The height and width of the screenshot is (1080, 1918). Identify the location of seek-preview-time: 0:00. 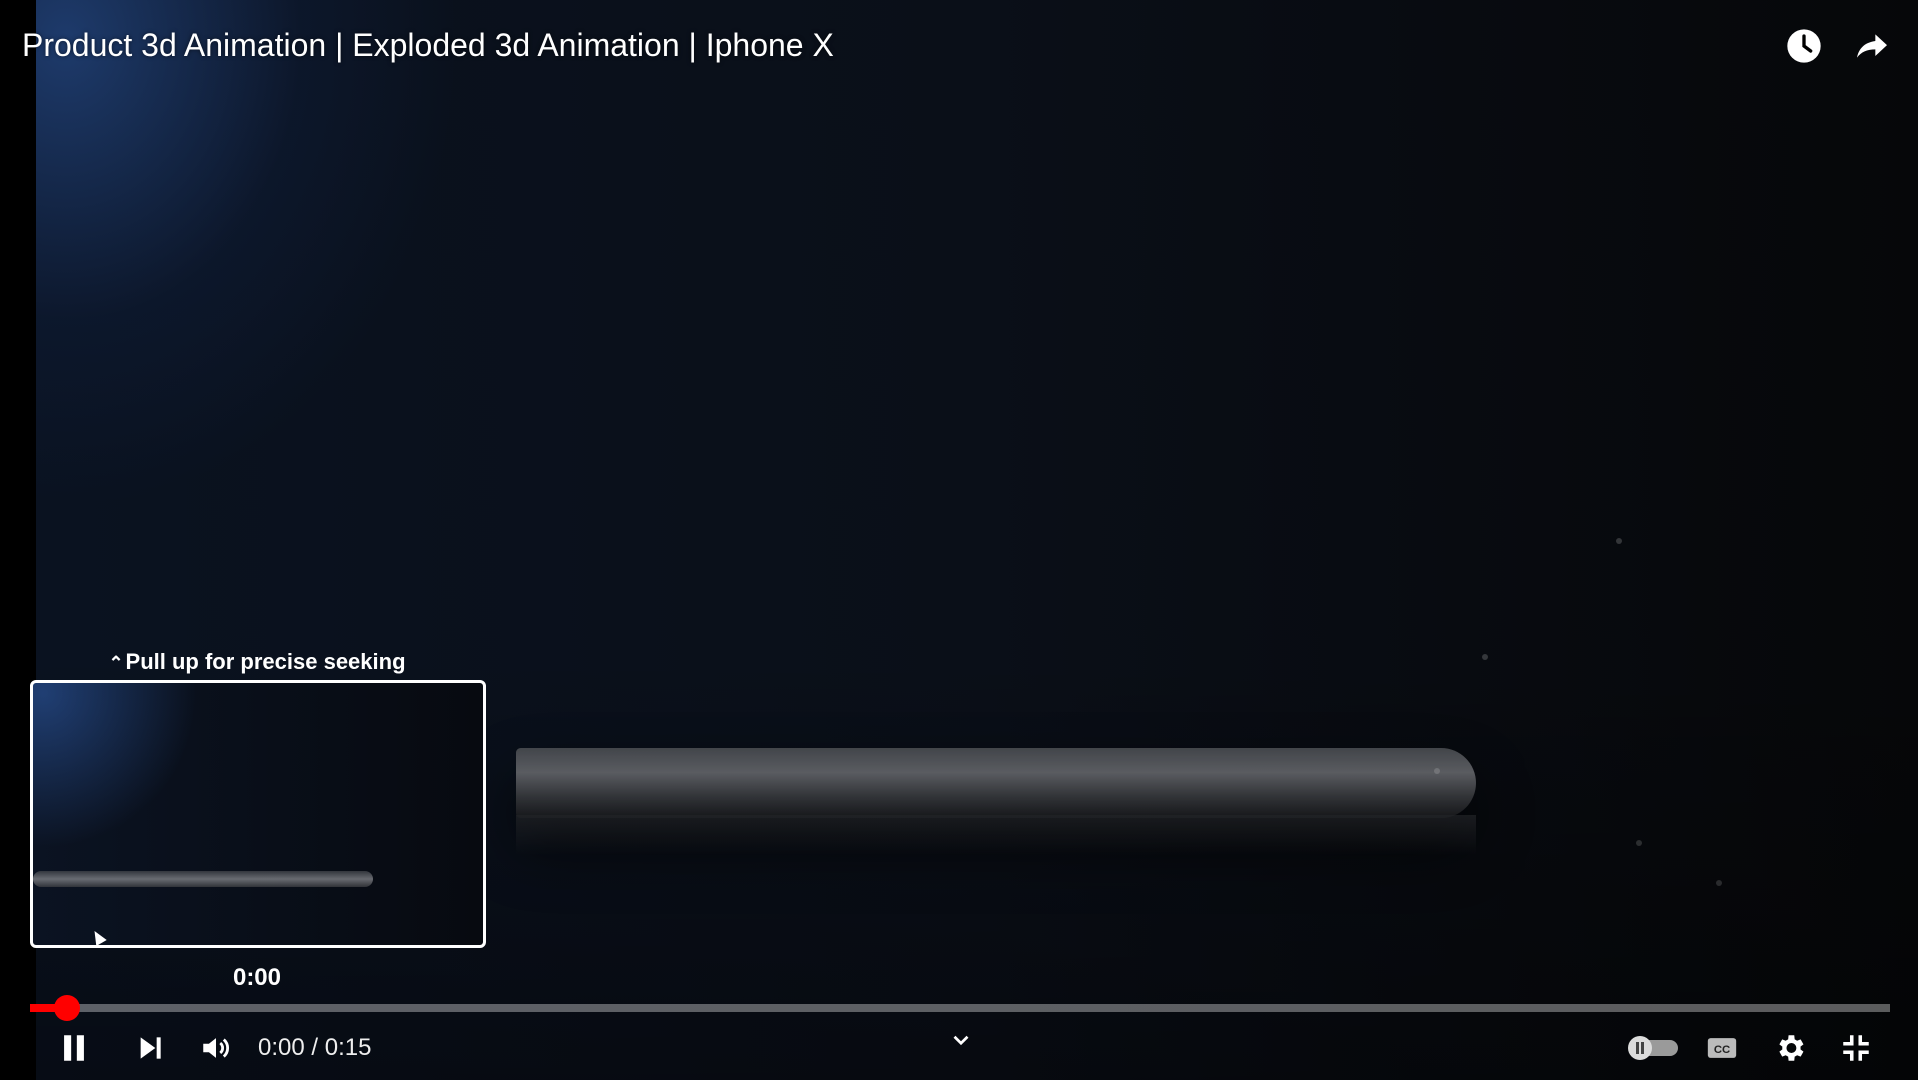
(257, 977).